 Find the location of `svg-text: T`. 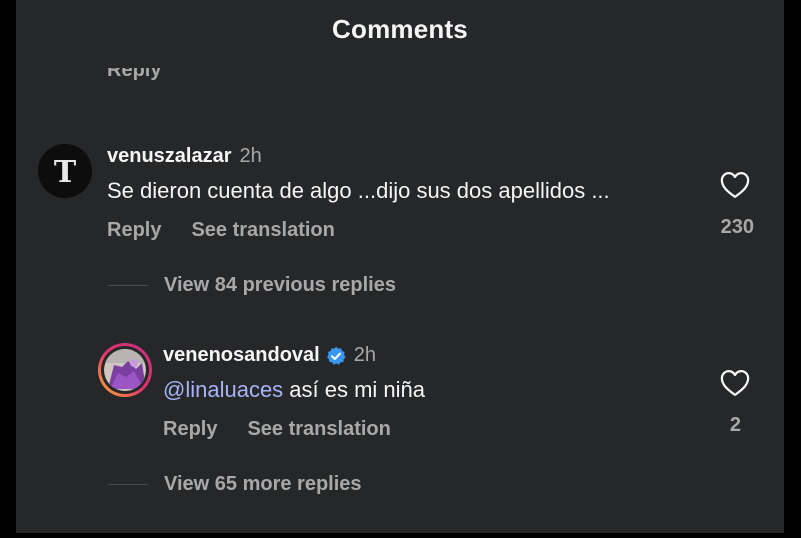

svg-text: T is located at coordinates (65, 172).